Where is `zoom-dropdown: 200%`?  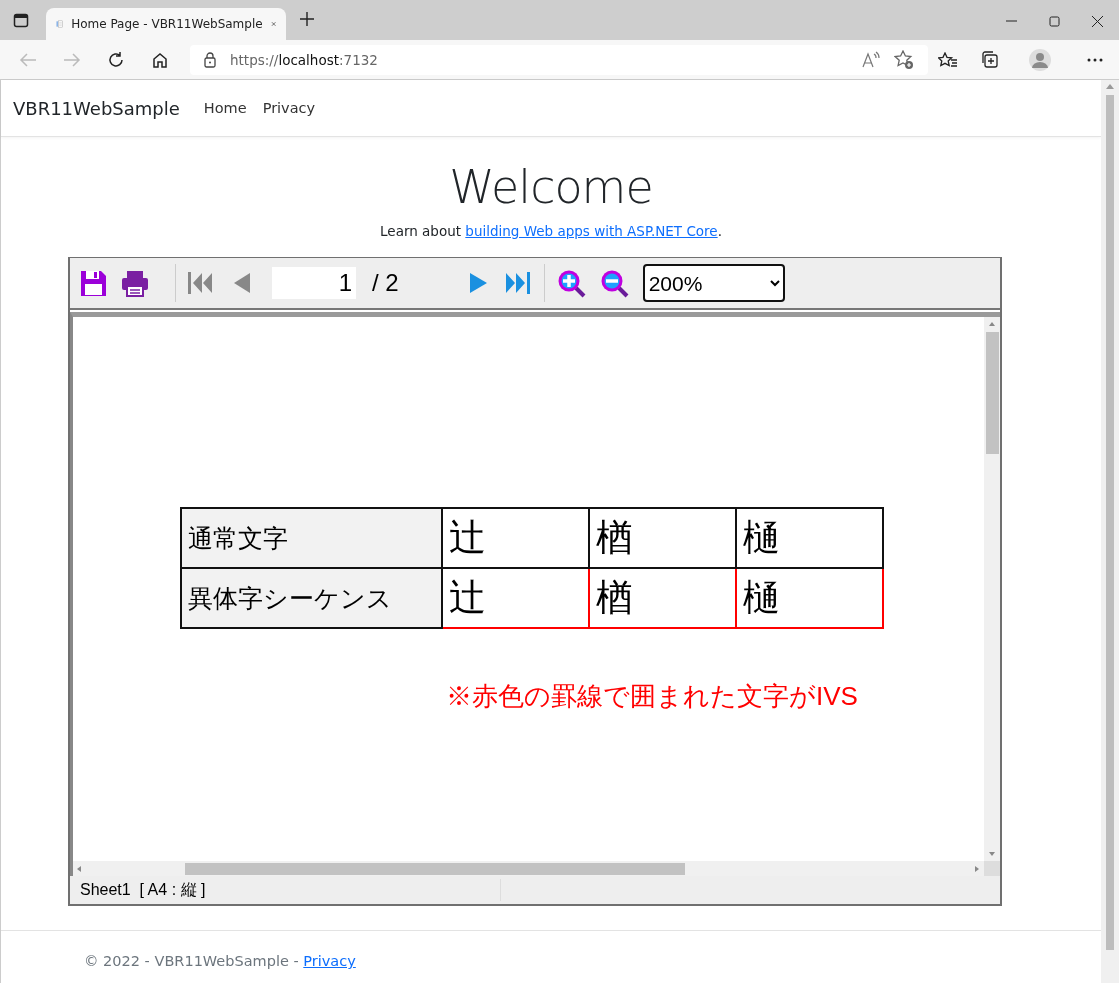
zoom-dropdown: 200% is located at coordinates (713, 283).